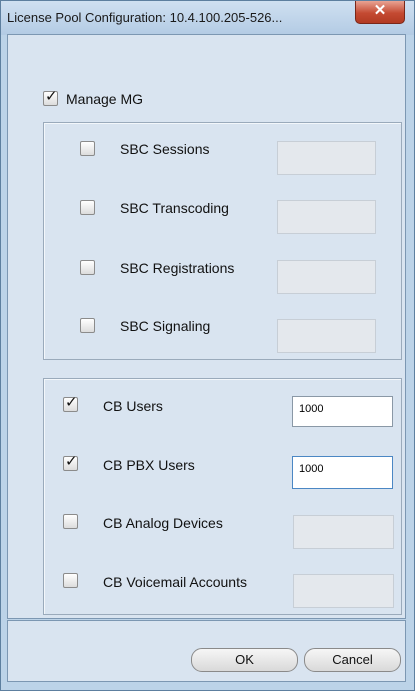 This screenshot has width=415, height=691. I want to click on sbc-registrations-field, so click(326, 277).